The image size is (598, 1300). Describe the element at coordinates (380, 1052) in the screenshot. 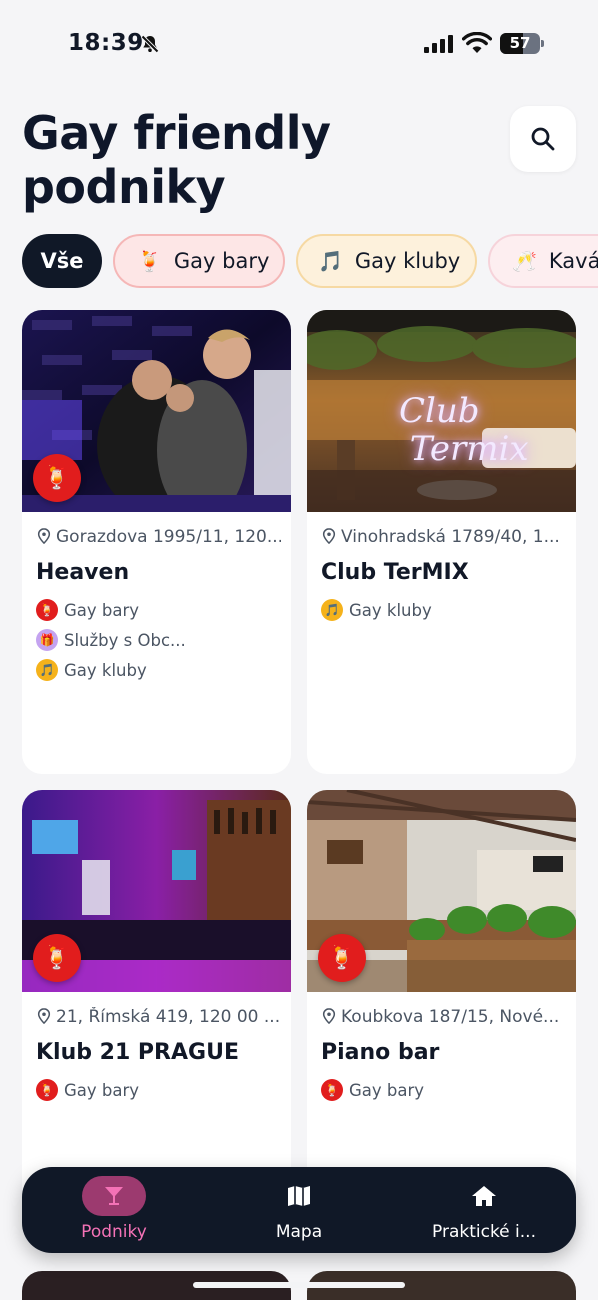

I see `venue-name: Piano bar` at that location.